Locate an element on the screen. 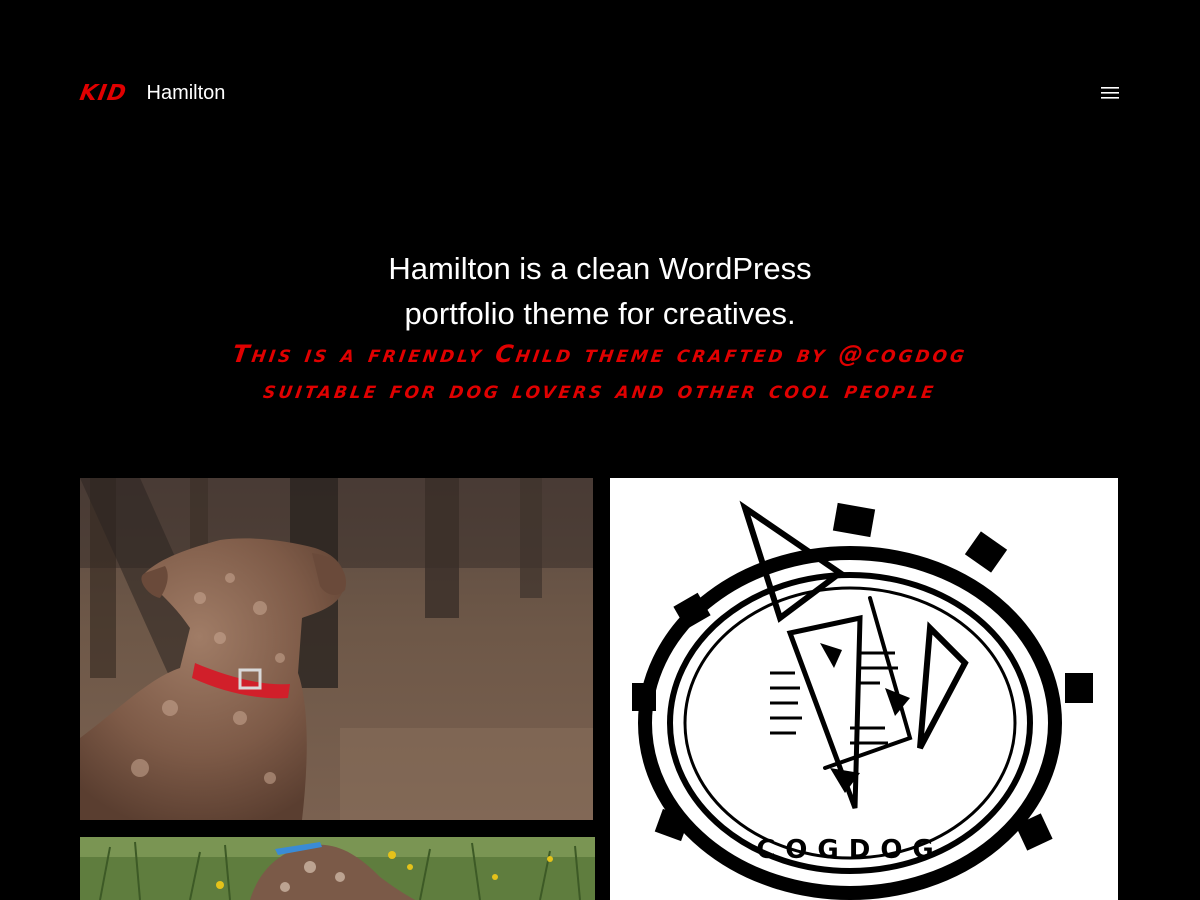  hero-tagline-line-2: portfolio theme for creatives. is located at coordinates (600, 313).